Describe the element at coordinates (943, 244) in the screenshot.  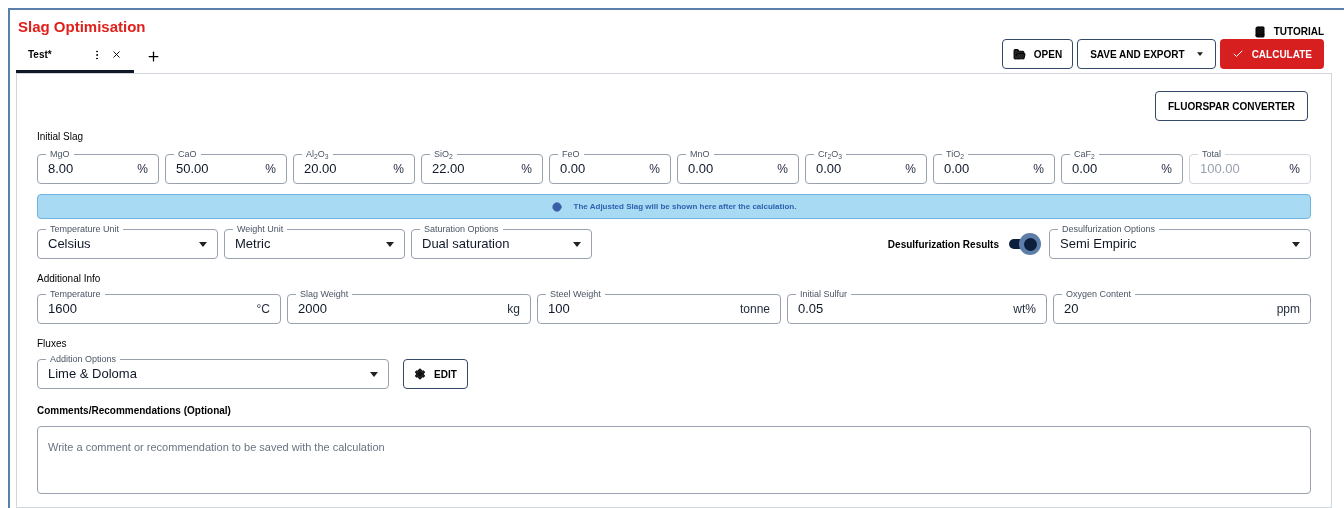
I see `toggle-label: Desulfurization Results` at that location.